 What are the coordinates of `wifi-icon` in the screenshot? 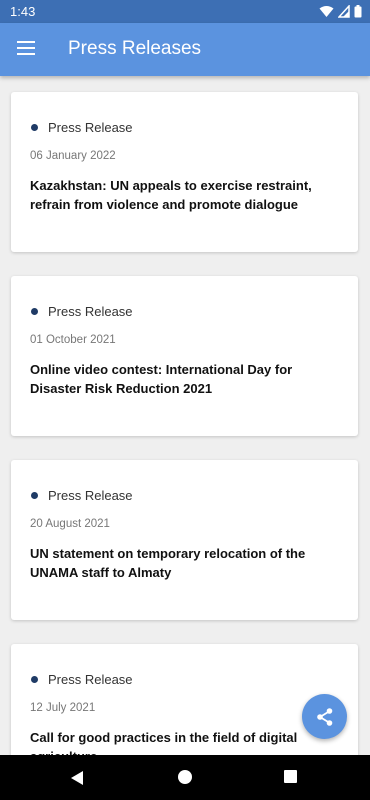 It's located at (326, 11).